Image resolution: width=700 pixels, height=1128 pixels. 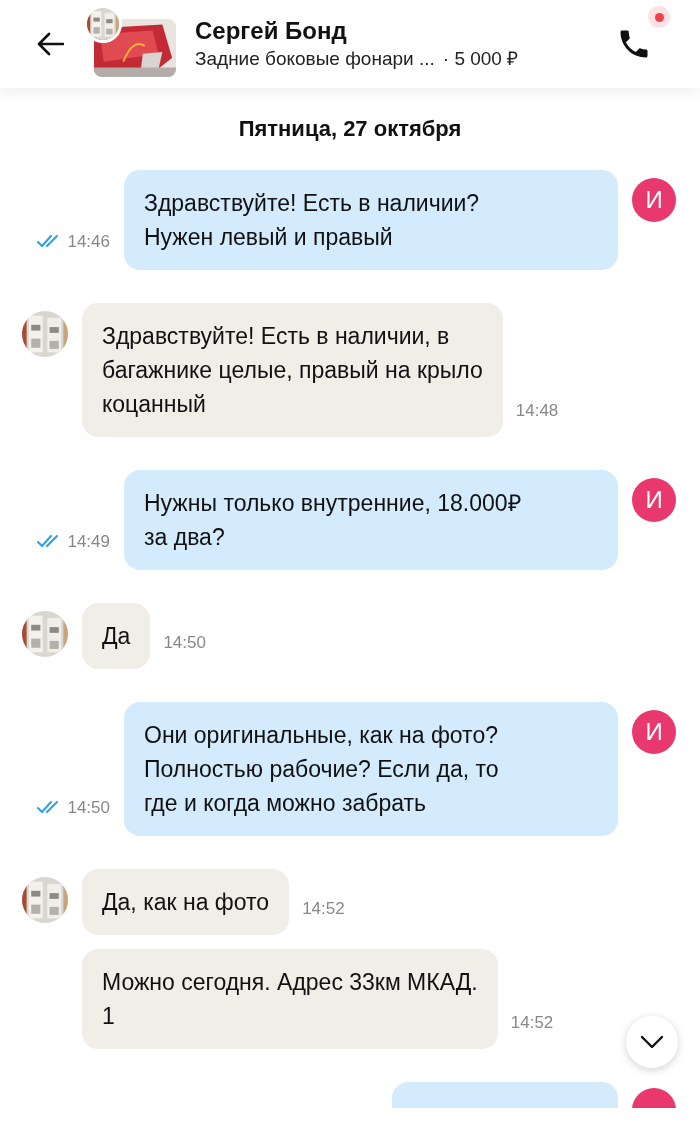 I want to click on message-bubble: Можно сегодня. Адрес 33км МКАД. 1, so click(x=290, y=999).